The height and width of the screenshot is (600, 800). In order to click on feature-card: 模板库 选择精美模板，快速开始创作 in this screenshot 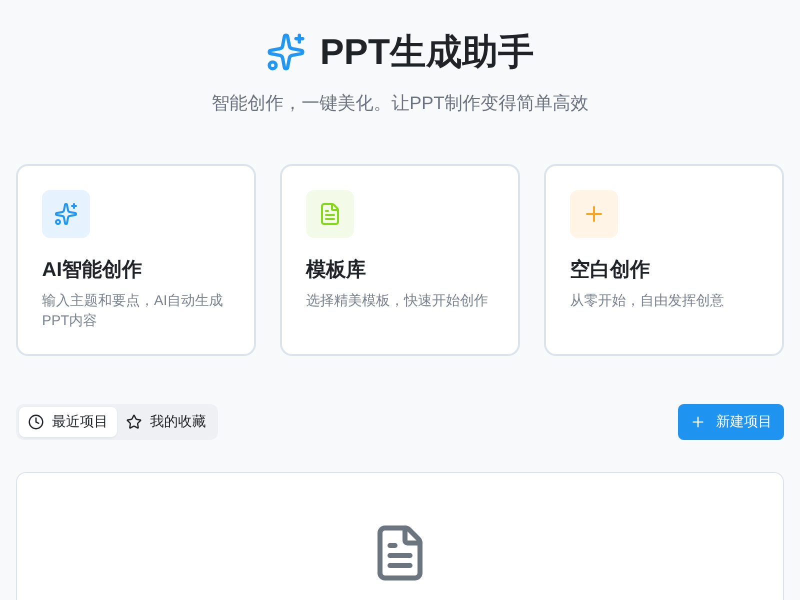, I will do `click(400, 260)`.